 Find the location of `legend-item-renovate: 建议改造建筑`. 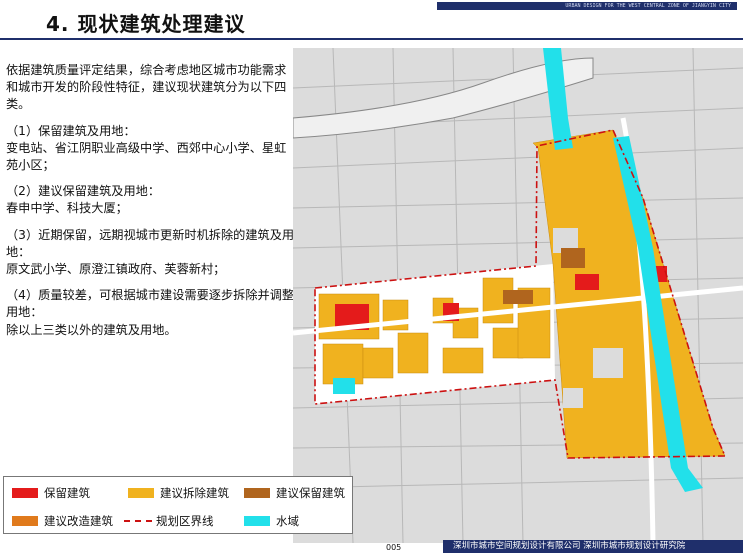

legend-item-renovate: 建议改造建筑 is located at coordinates (62, 521).